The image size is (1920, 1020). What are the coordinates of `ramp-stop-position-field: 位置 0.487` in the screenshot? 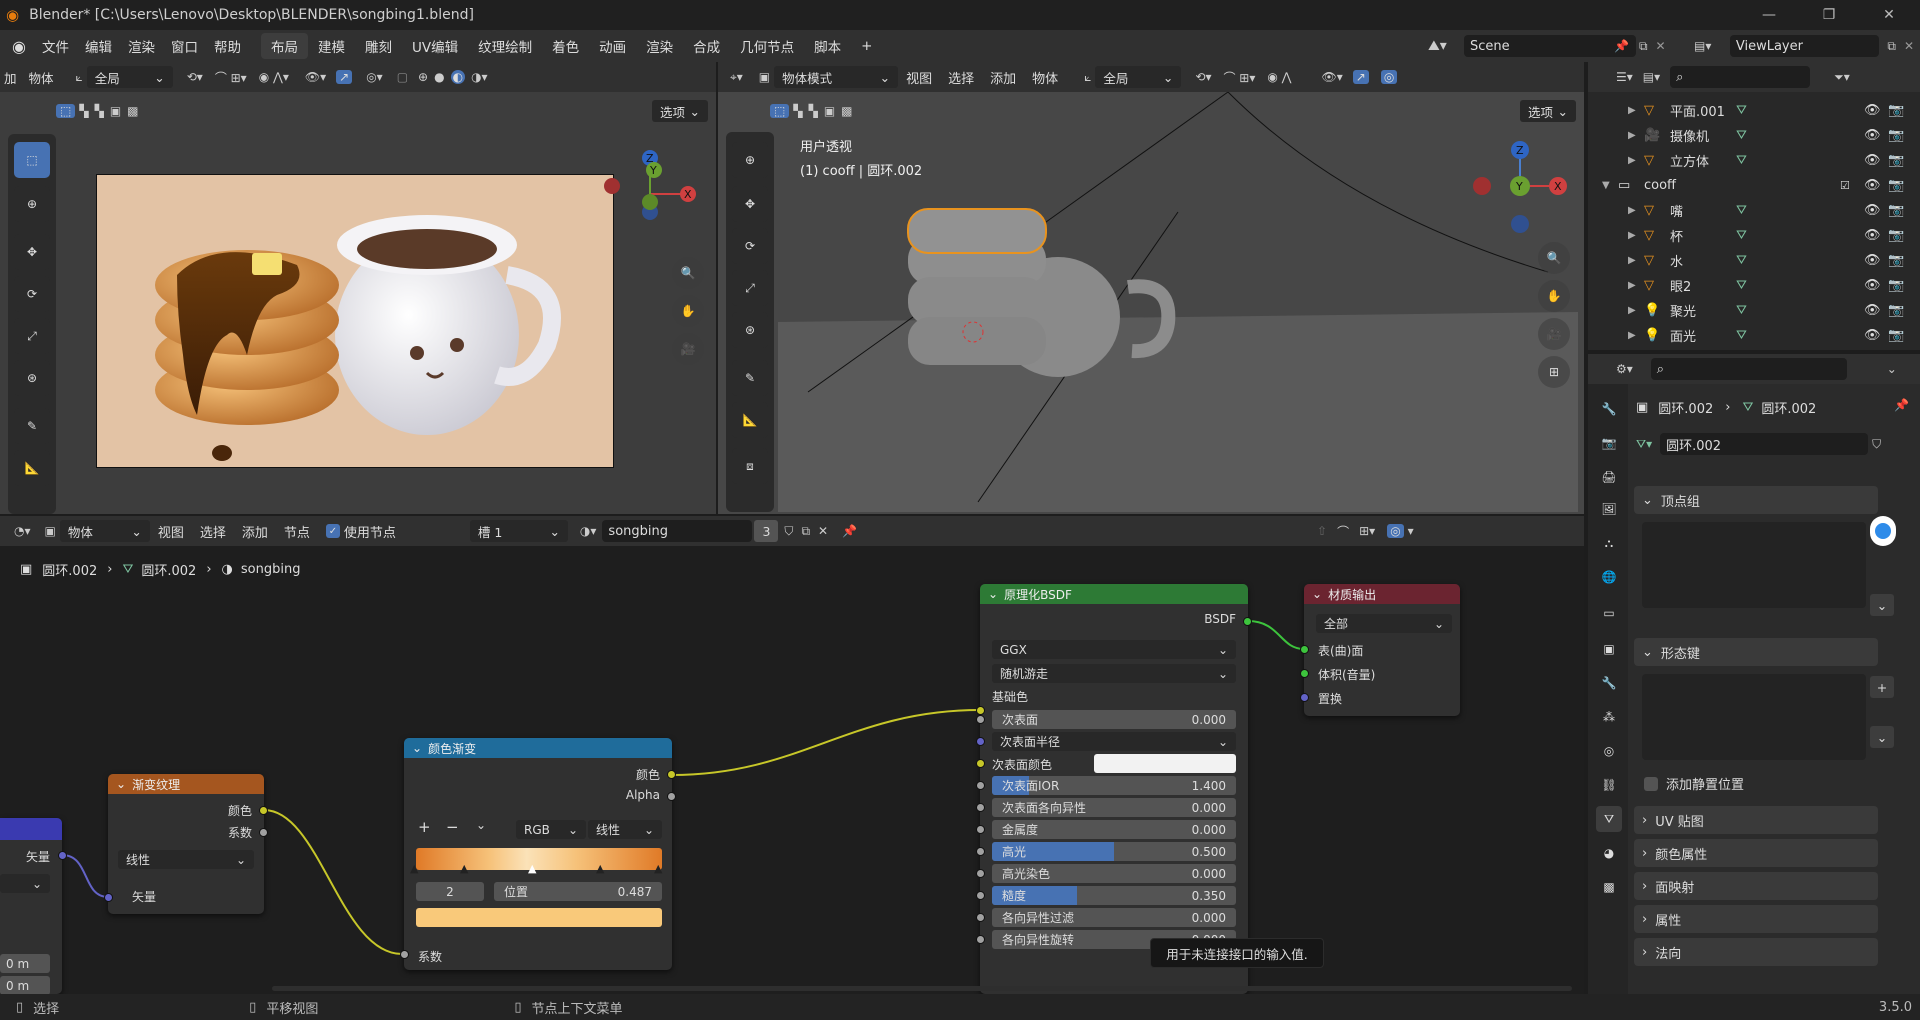 It's located at (578, 891).